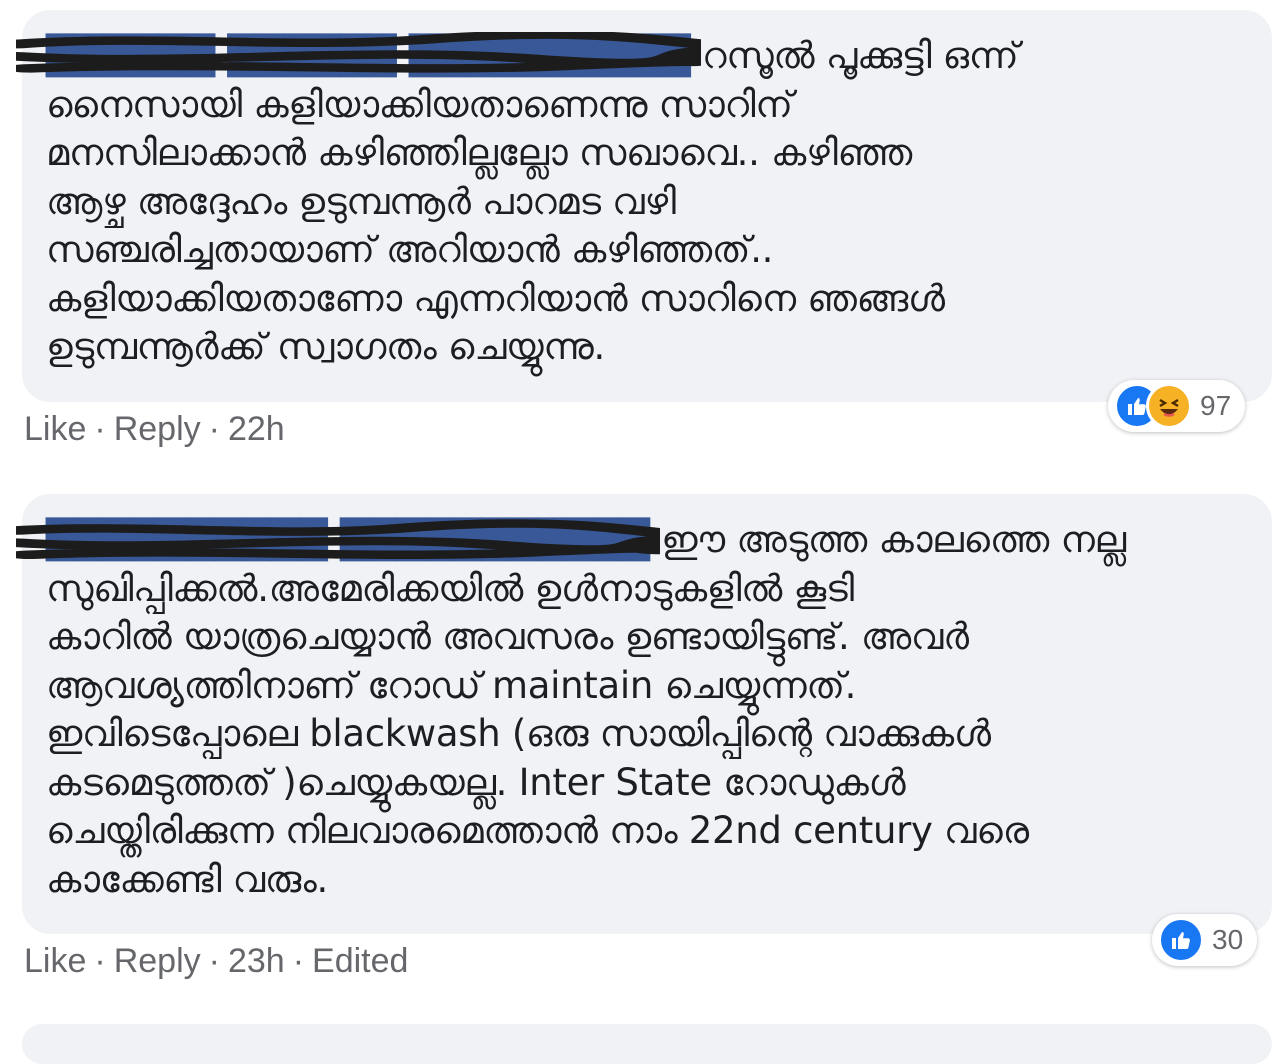 This screenshot has width=1280, height=1064. I want to click on next-comment-bubble, so click(647, 1044).